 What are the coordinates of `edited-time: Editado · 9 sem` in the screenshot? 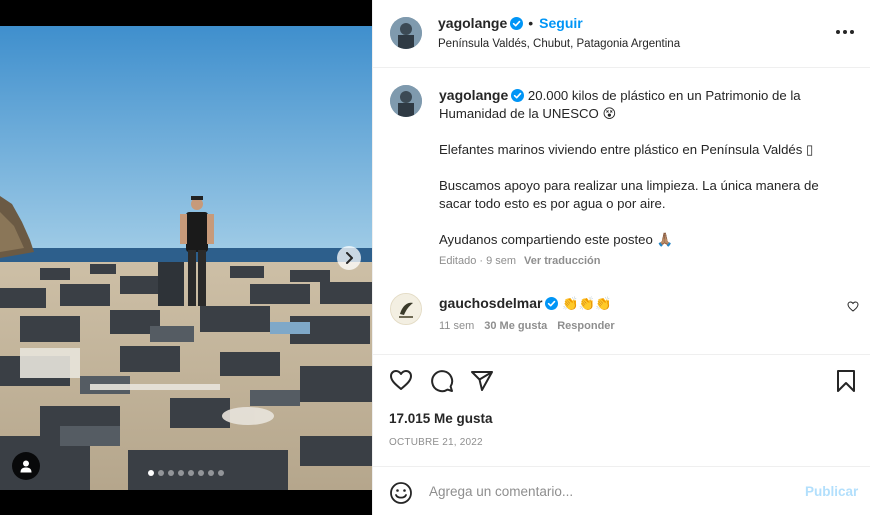 It's located at (478, 261).